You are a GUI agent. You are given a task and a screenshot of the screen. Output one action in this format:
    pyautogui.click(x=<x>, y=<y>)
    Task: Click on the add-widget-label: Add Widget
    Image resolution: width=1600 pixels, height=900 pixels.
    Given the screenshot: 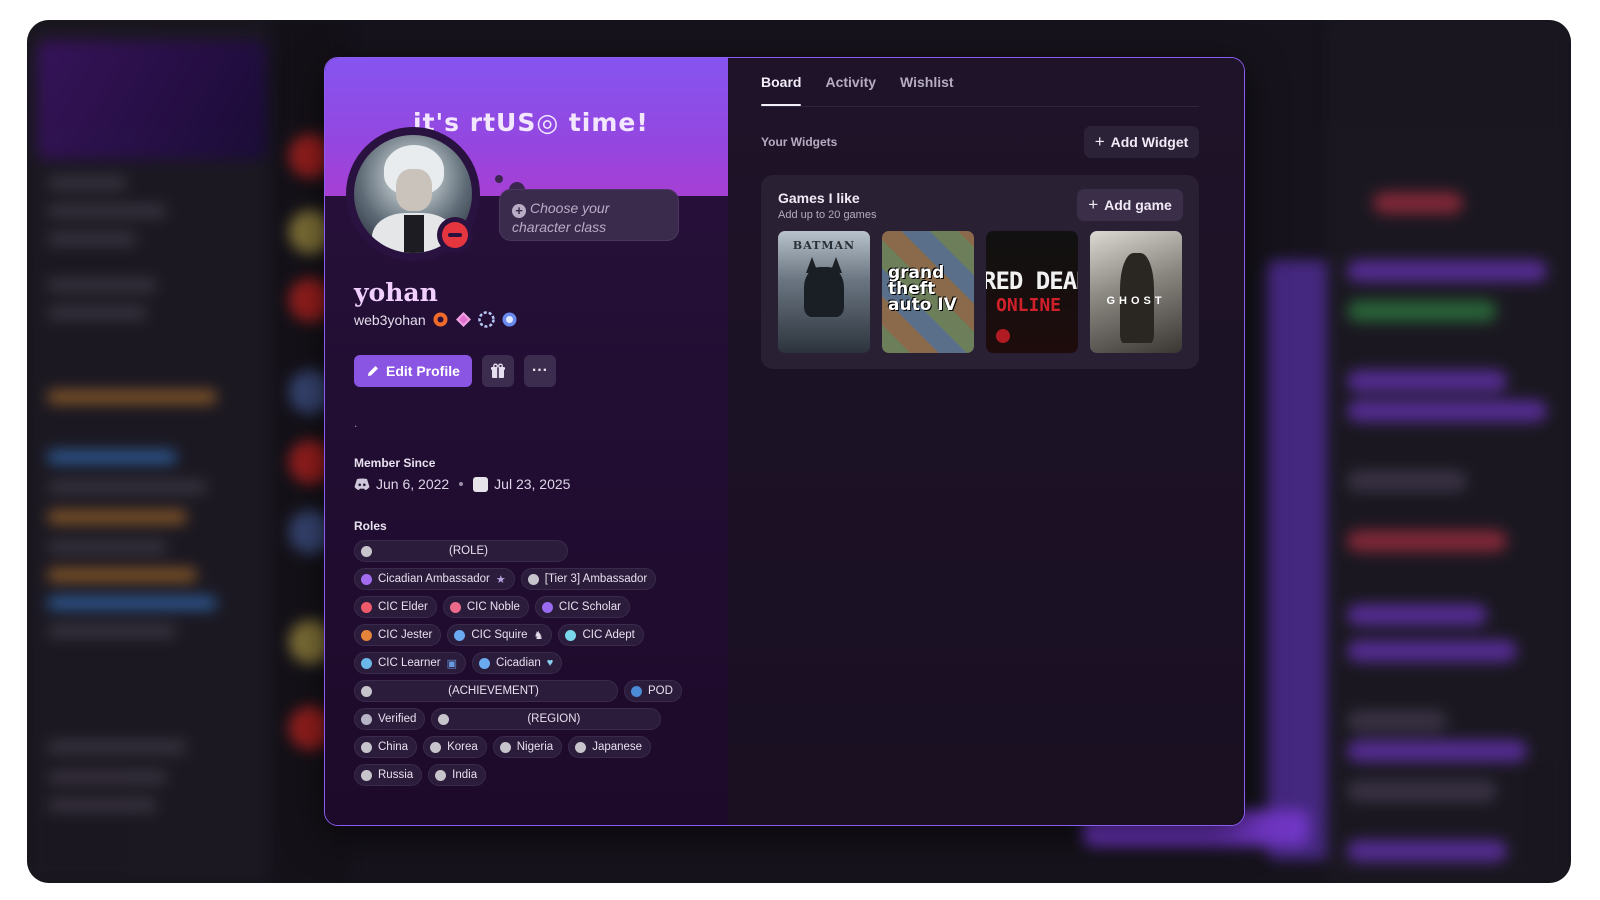 What is the action you would take?
    pyautogui.click(x=1149, y=142)
    